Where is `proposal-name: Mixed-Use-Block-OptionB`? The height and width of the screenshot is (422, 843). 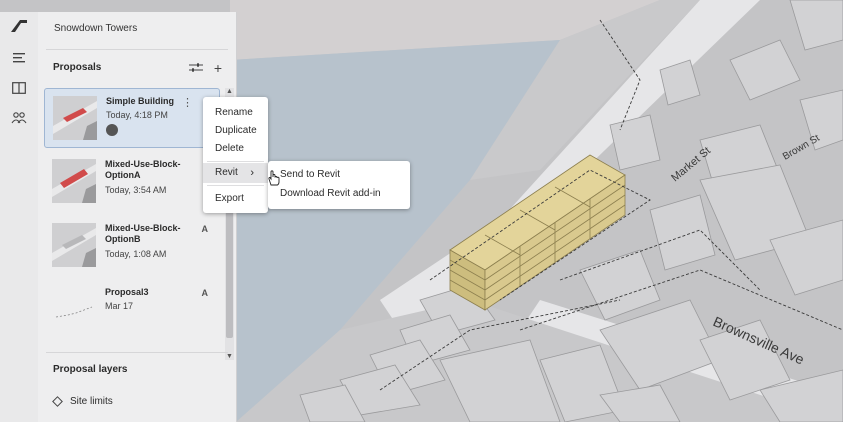
proposal-name: Mixed-Use-Block-OptionB is located at coordinates (143, 233).